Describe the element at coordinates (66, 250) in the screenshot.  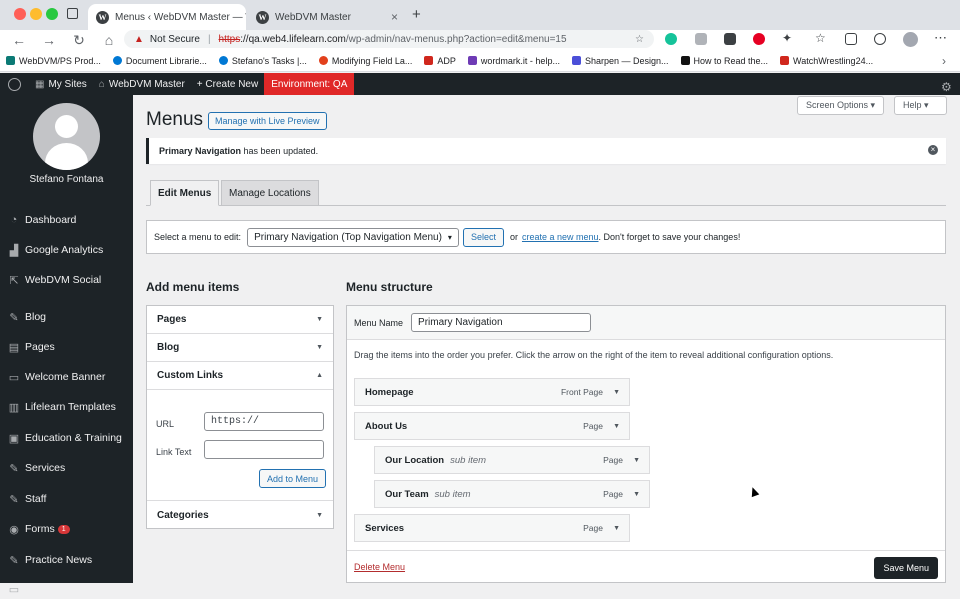
I see `sidebar-item-google-analytics: ▟ Google Analytics` at that location.